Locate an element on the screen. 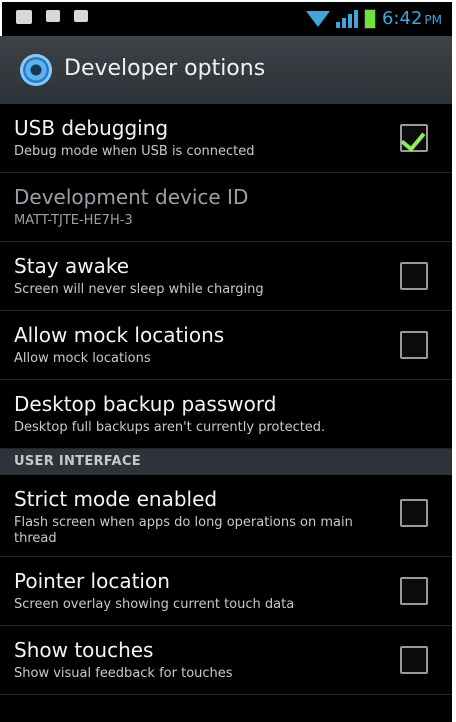  clock-ampm: PM is located at coordinates (433, 20).